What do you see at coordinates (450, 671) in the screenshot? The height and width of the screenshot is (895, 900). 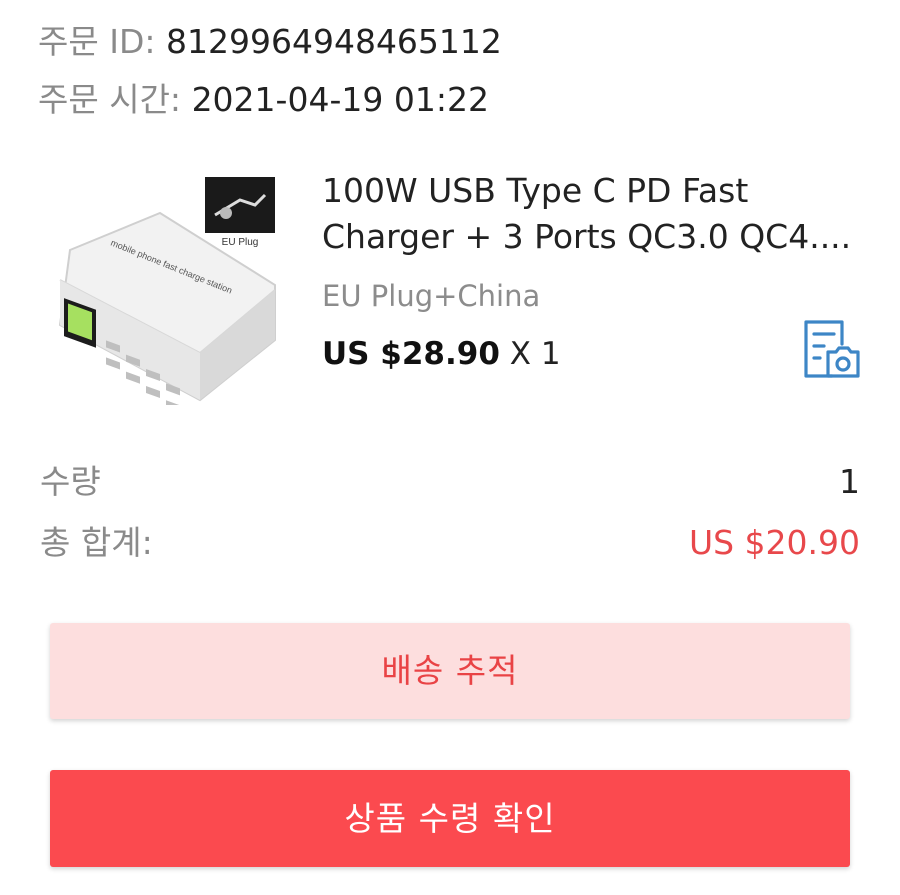 I see `track-shipment-button: 배송 추적` at bounding box center [450, 671].